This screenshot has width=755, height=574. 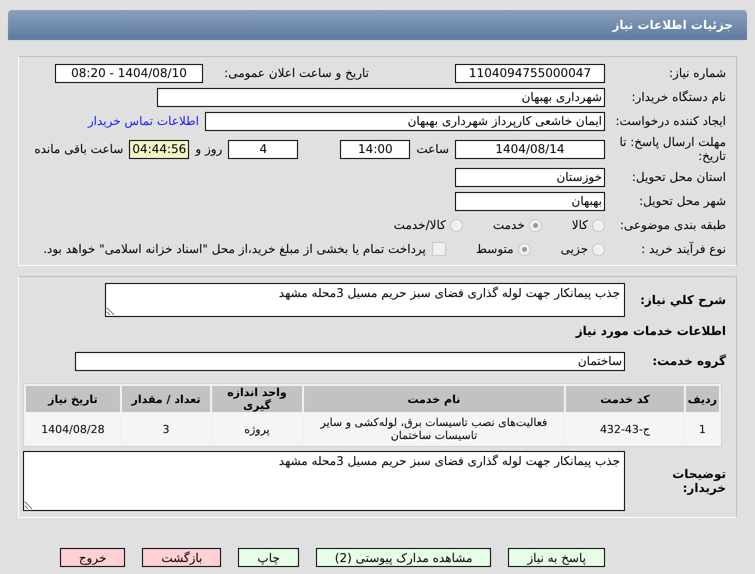 I want to click on section-title: اطلاعات خدمات مورد نیاز, so click(x=651, y=331).